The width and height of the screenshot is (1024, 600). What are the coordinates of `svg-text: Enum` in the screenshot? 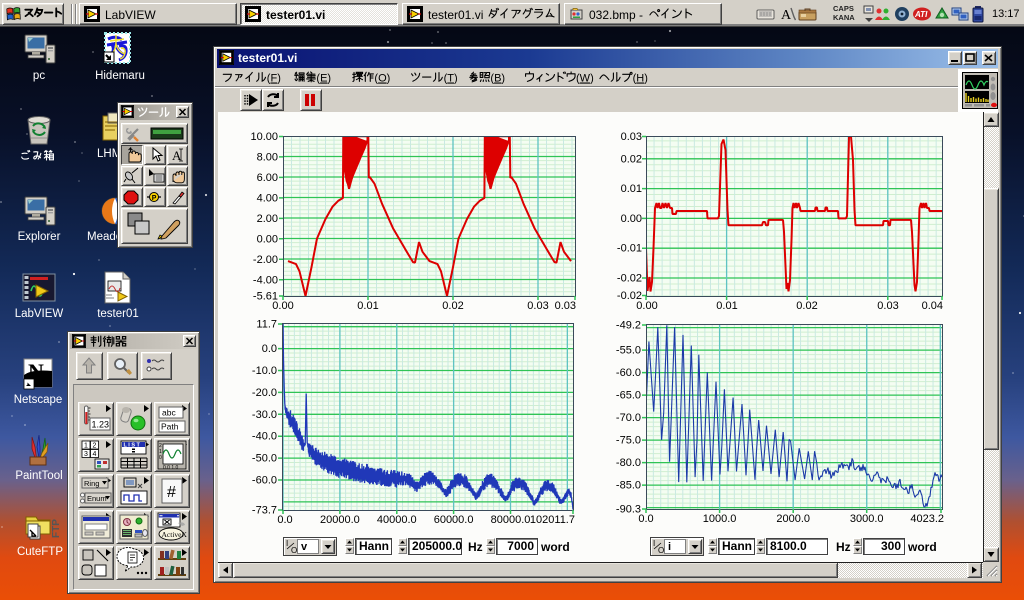 It's located at (97, 498).